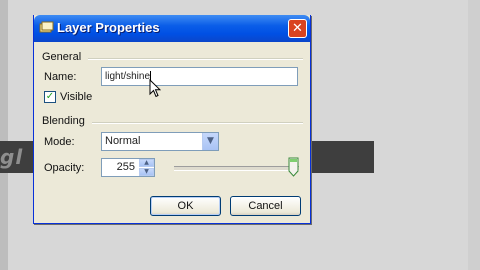  I want to click on opacity-value: 255, so click(125, 167).